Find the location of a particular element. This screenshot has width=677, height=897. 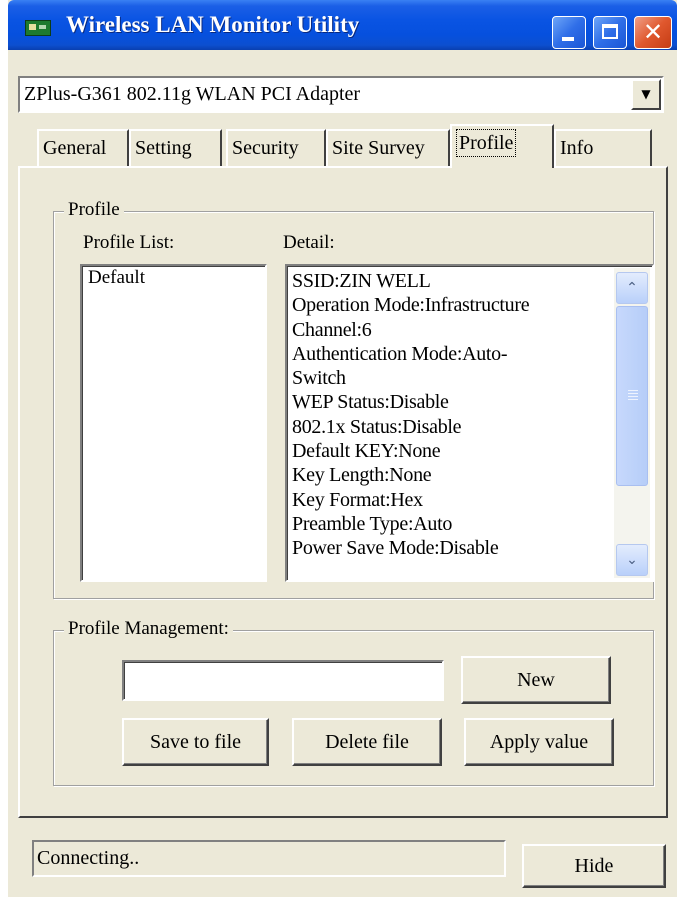

profile-group-title: Profile is located at coordinates (94, 210).